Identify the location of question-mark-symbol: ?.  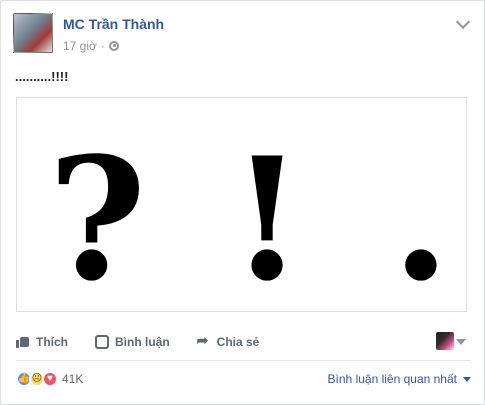
(97, 215).